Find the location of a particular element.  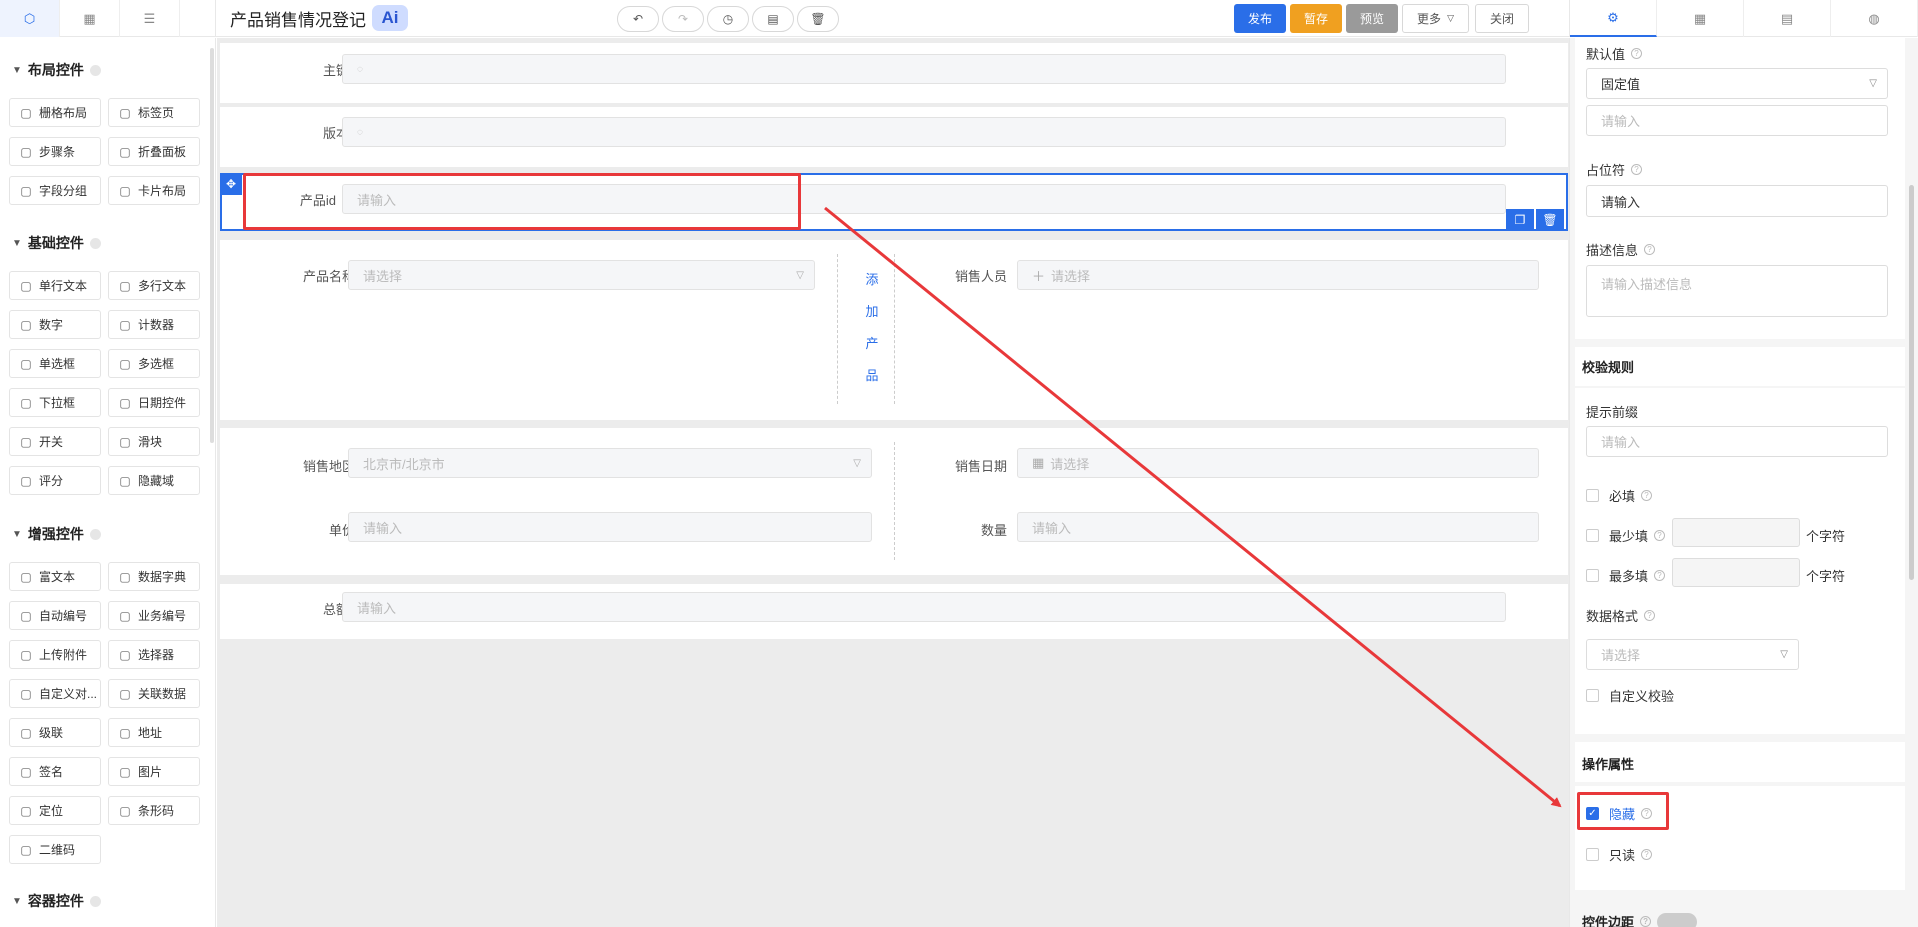

quantity-input: 请输入 is located at coordinates (1278, 527).